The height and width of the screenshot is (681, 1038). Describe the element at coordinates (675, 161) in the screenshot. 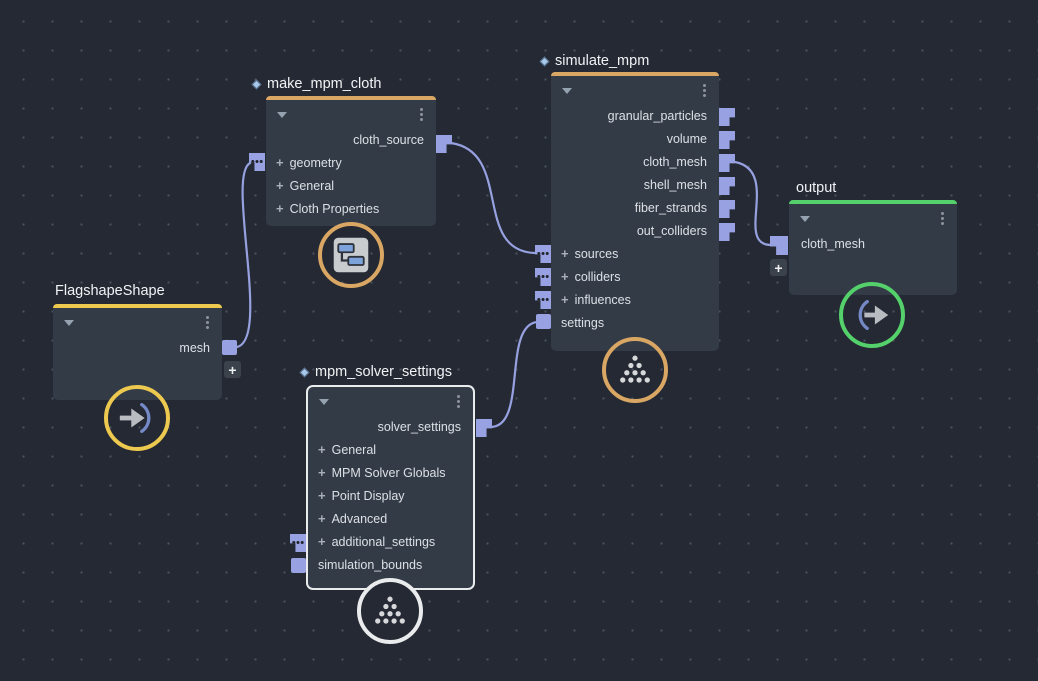

I see `output-label: cloth_mesh` at that location.